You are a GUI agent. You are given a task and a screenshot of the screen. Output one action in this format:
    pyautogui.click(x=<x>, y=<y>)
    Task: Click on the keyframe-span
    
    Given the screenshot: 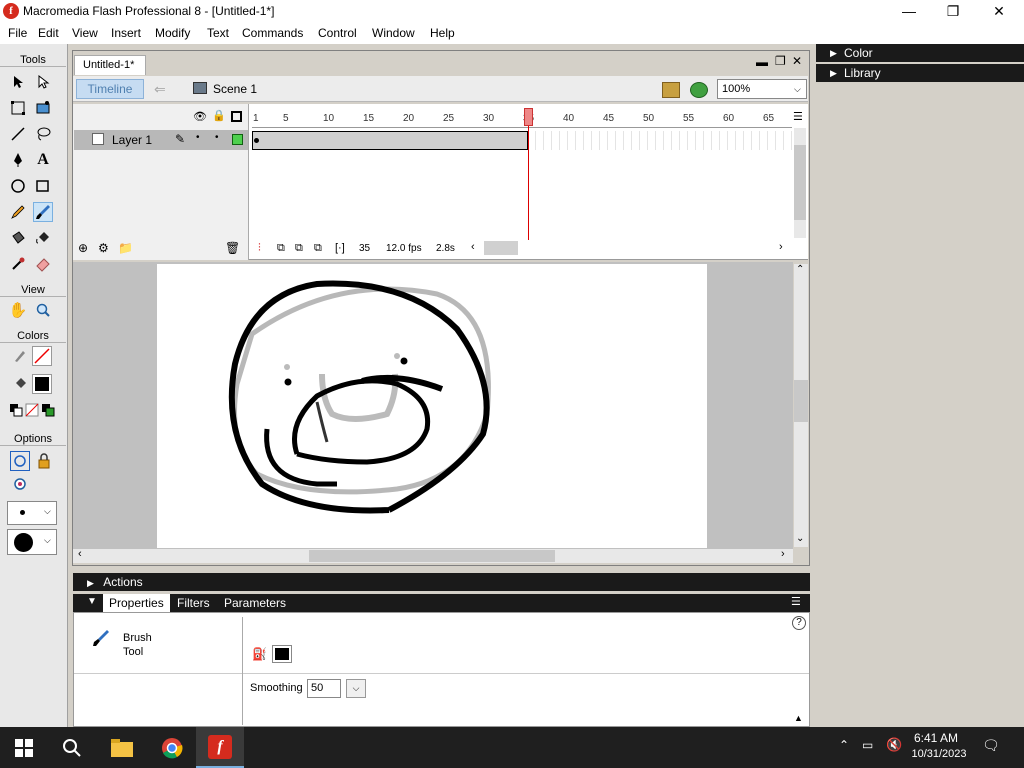 What is the action you would take?
    pyautogui.click(x=390, y=140)
    